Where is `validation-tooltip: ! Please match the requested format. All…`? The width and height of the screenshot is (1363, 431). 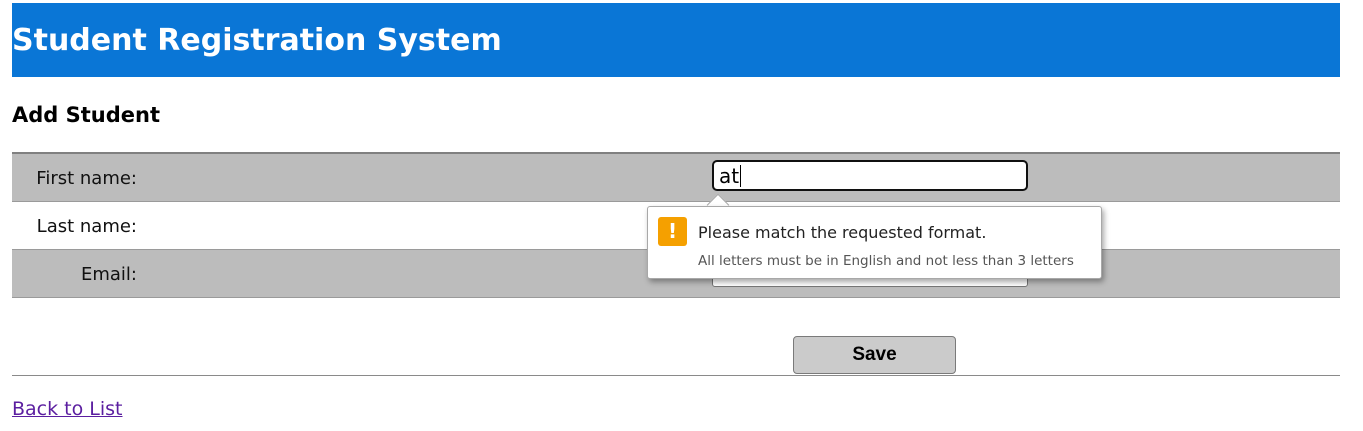
validation-tooltip: ! Please match the requested format. All… is located at coordinates (874, 242).